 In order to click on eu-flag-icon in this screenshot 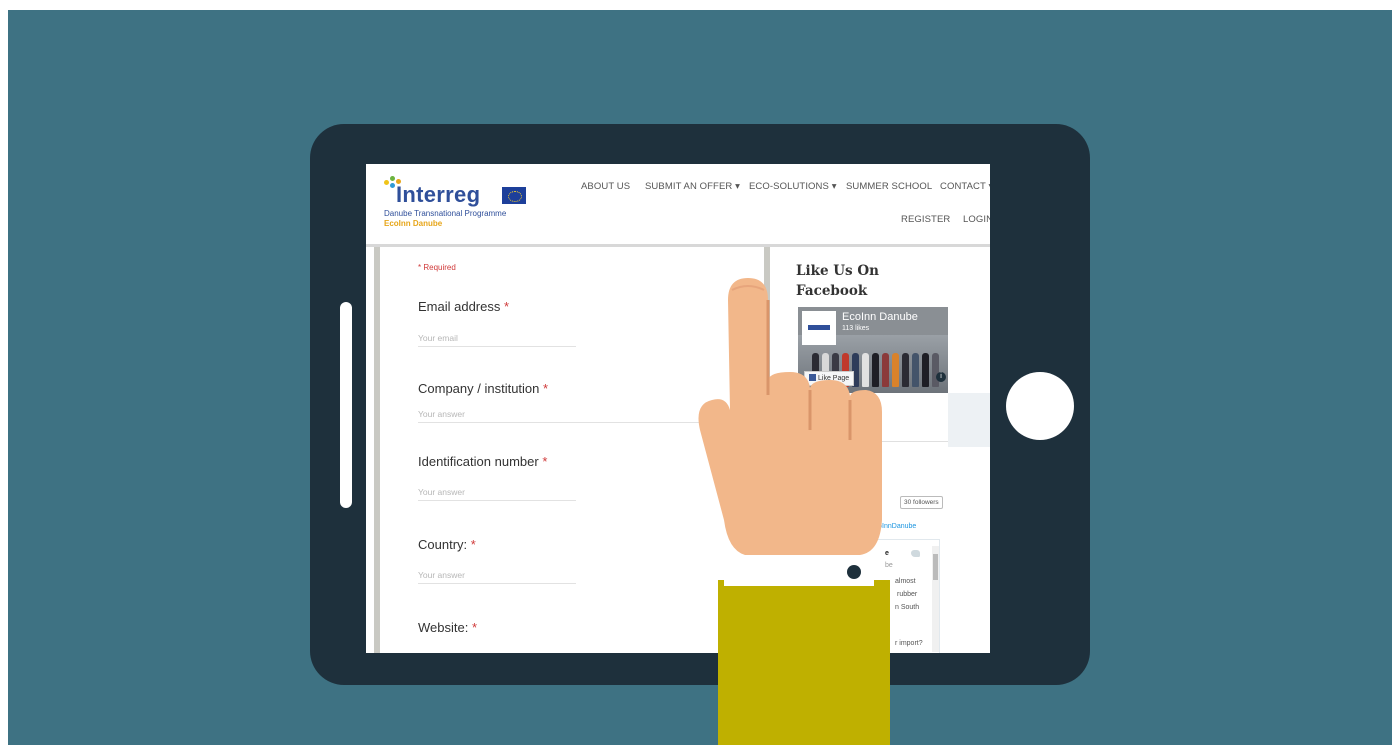, I will do `click(514, 195)`.